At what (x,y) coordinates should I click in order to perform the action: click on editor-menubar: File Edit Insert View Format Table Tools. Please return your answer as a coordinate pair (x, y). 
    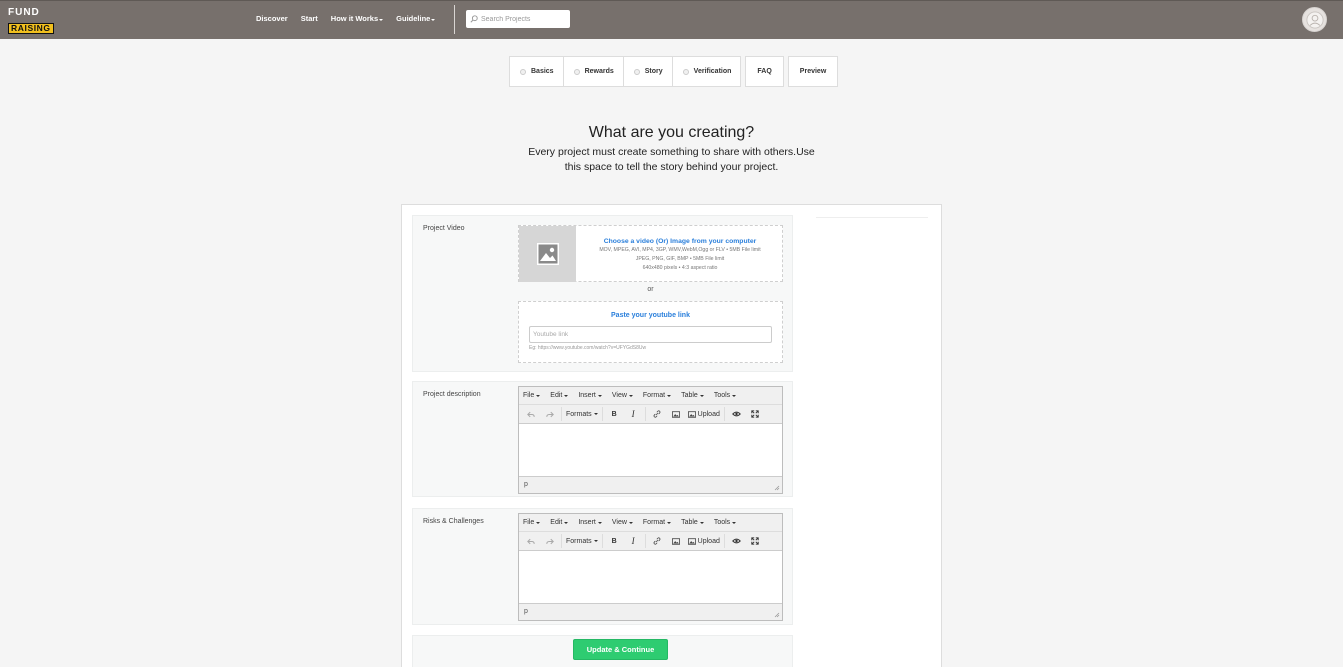
    Looking at the image, I should click on (650, 523).